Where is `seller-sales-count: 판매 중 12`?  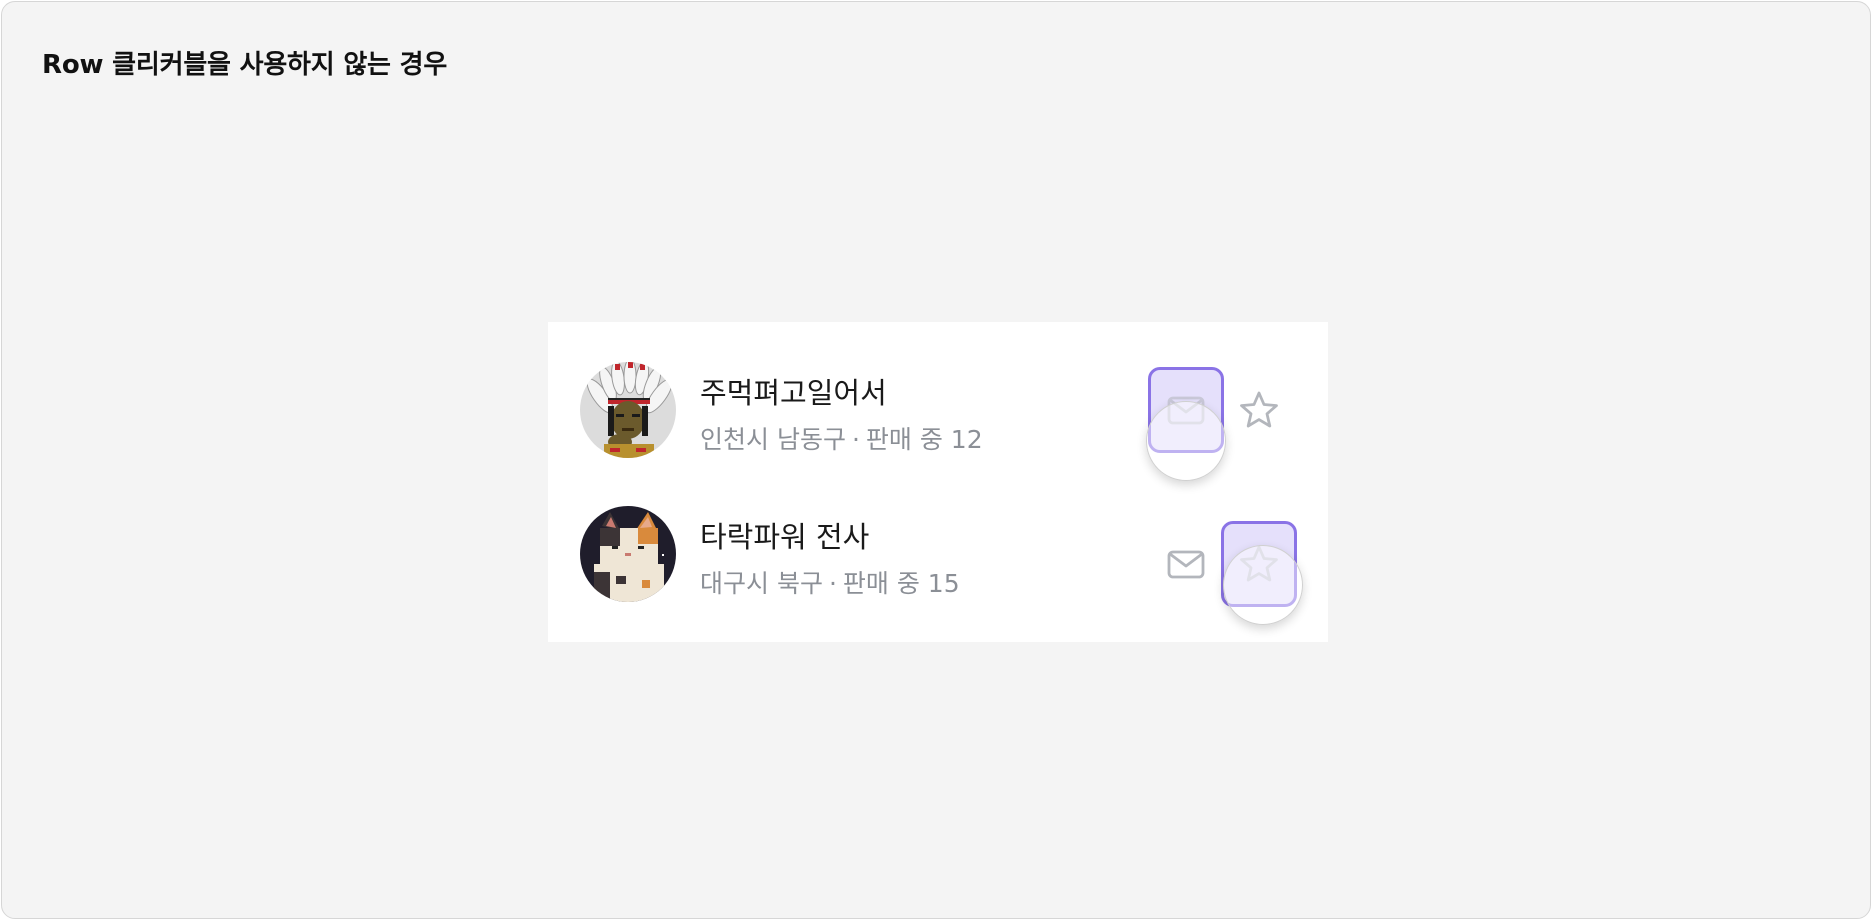
seller-sales-count: 판매 중 12 is located at coordinates (924, 439).